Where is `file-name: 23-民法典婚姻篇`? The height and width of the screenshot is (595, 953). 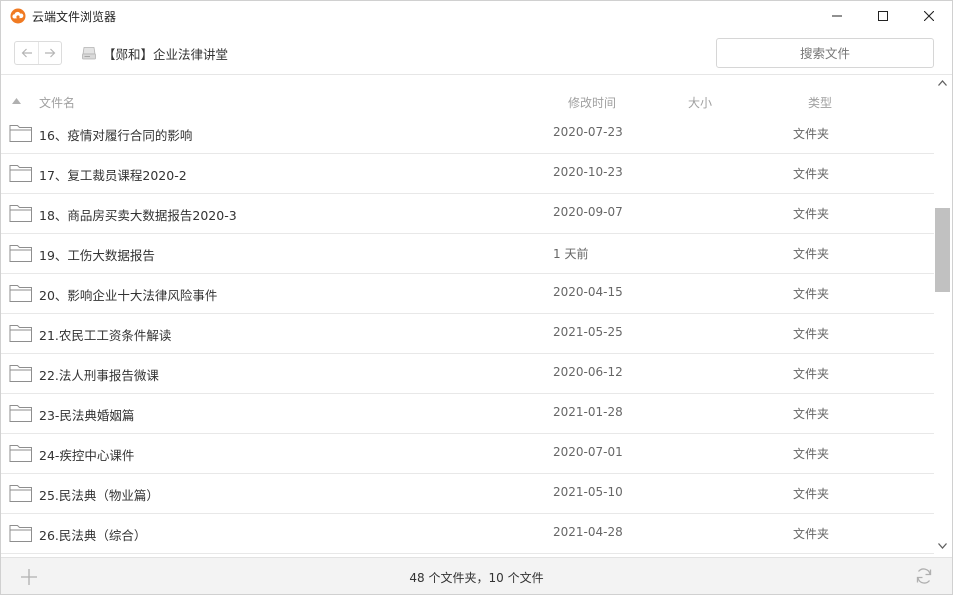 file-name: 23-民法典婚姻篇 is located at coordinates (87, 415).